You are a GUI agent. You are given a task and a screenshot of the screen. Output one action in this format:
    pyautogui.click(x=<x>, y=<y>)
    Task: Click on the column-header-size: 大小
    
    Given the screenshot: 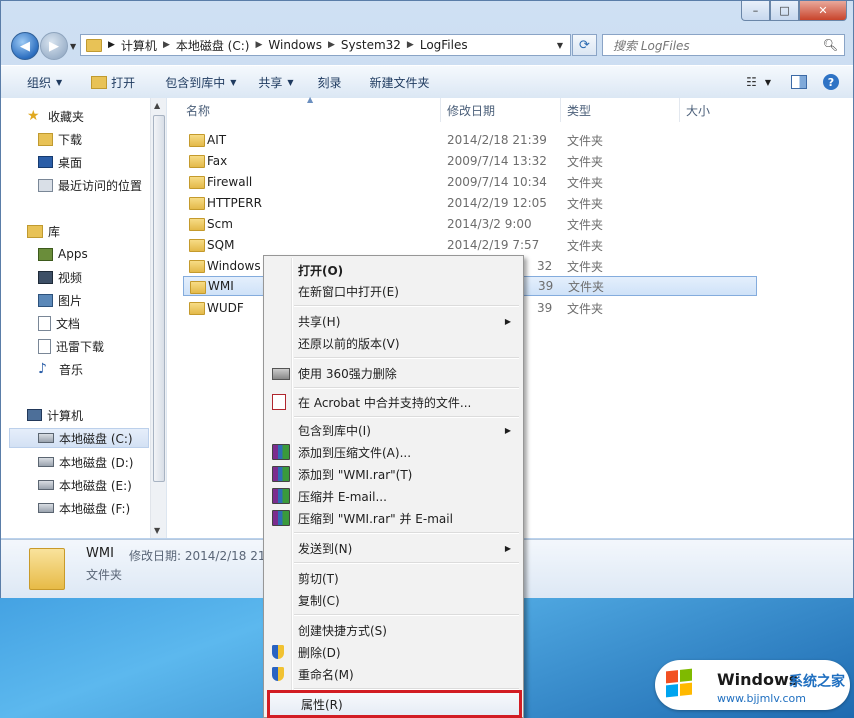 What is the action you would take?
    pyautogui.click(x=698, y=110)
    